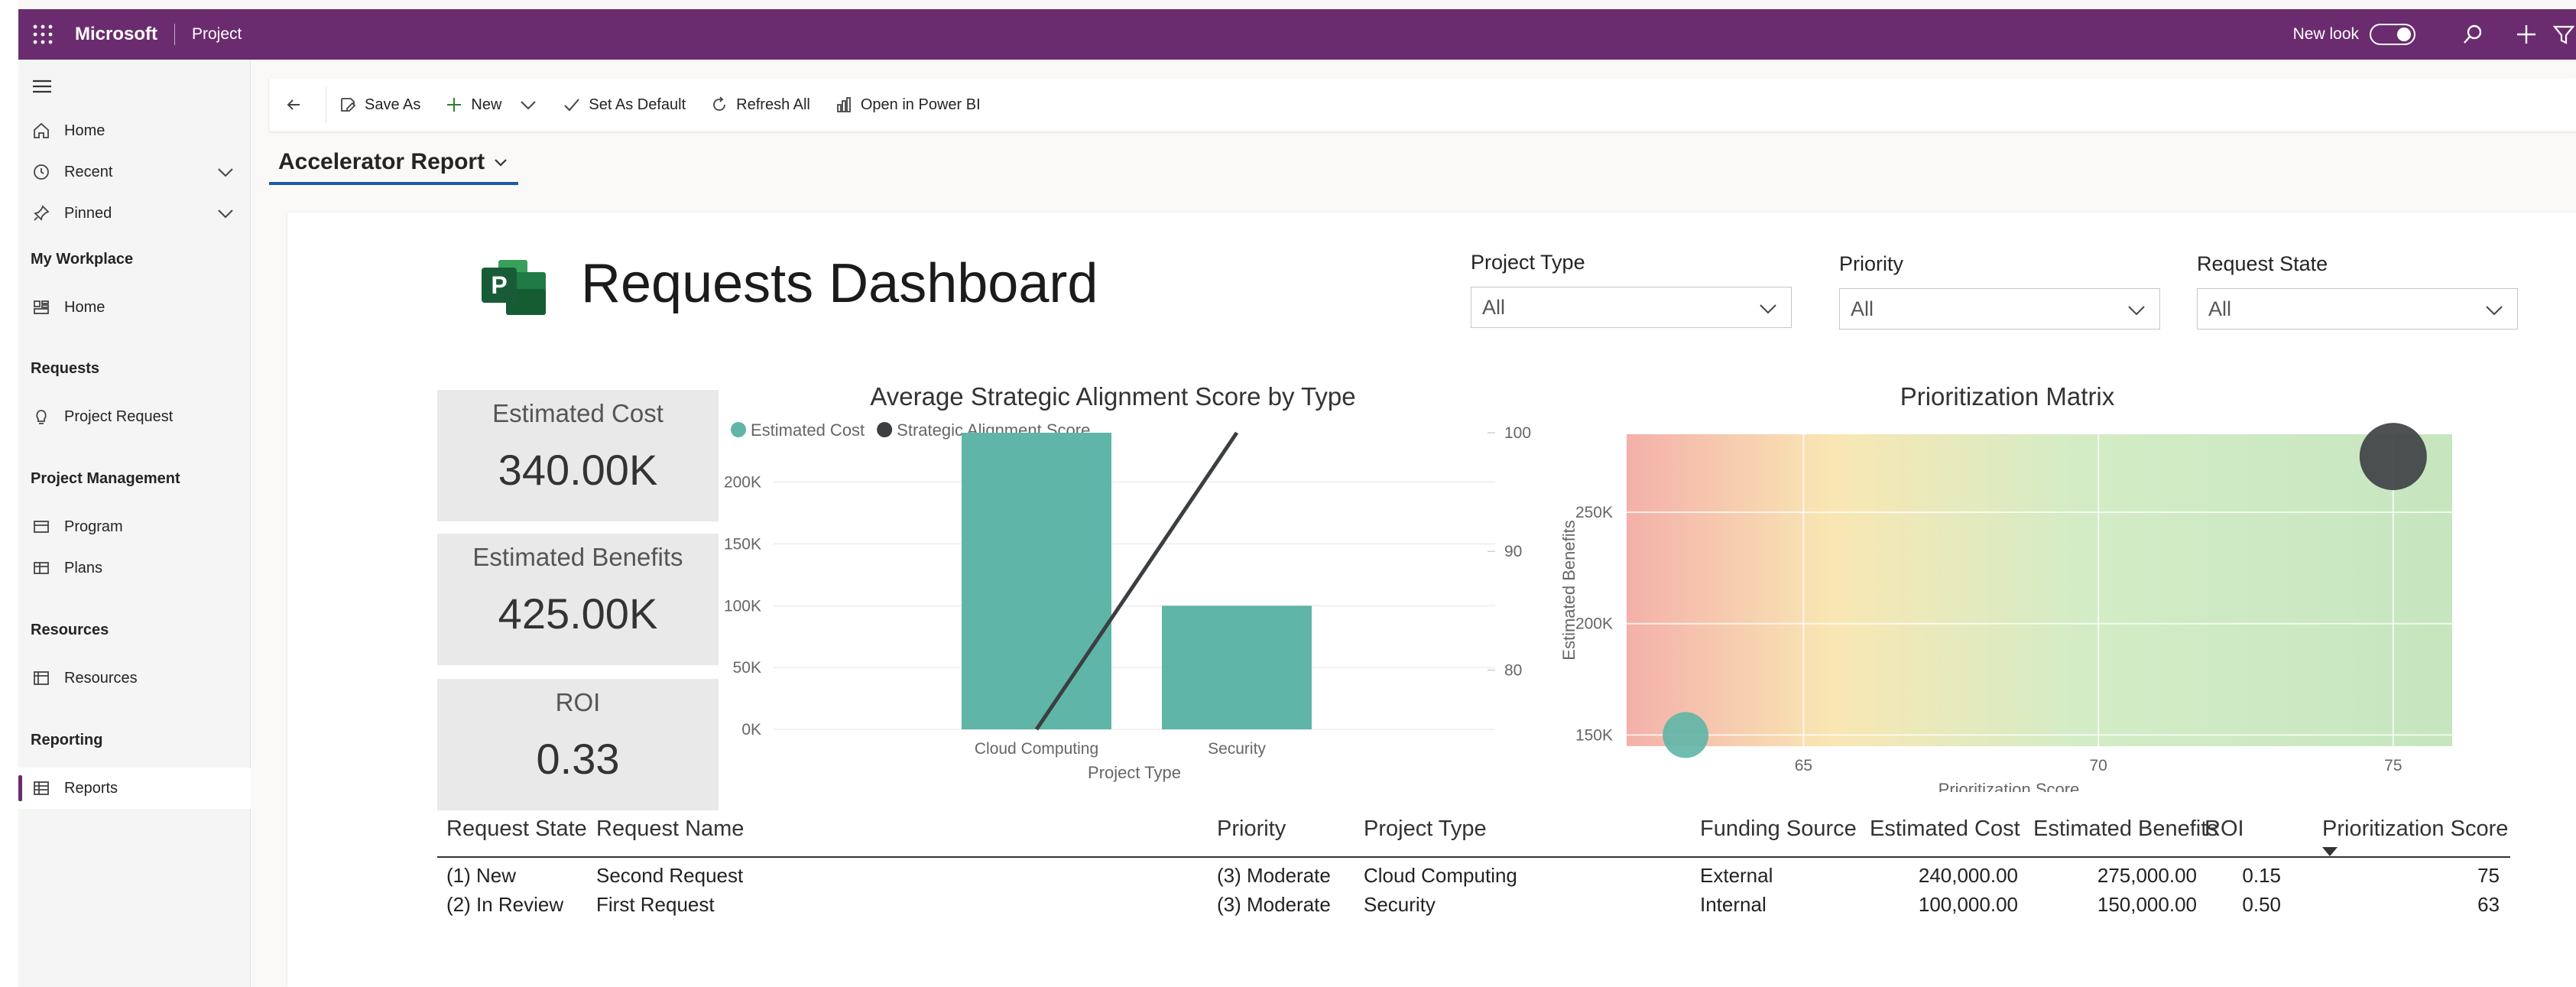 This screenshot has height=987, width=2576. Describe the element at coordinates (578, 702) in the screenshot. I see `kpi-label: ROI` at that location.